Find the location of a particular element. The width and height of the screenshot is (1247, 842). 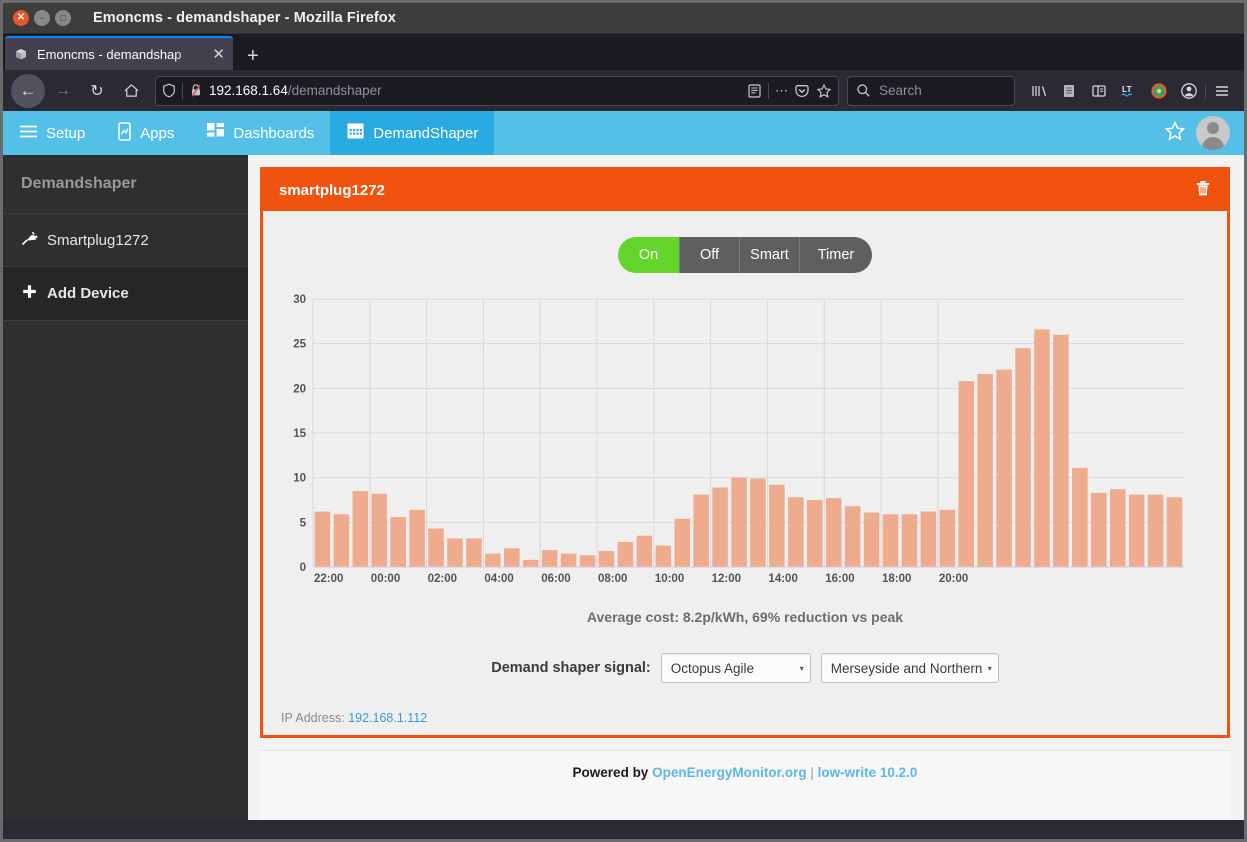

svg-text: 08:00 is located at coordinates (612, 579).